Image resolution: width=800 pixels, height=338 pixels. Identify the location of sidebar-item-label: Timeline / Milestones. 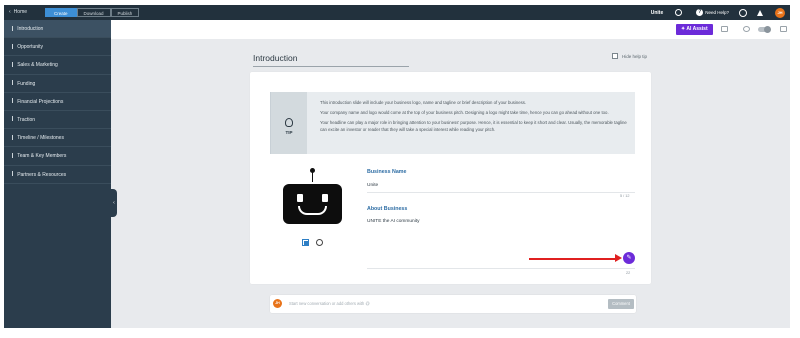
(40, 138).